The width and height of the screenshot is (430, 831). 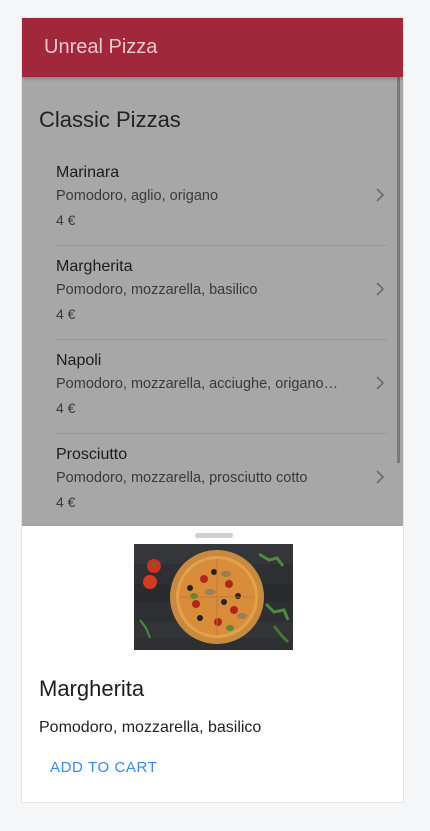 I want to click on selected-pizza-ingredients: Pomodoro, mozzarella, basilico, so click(x=150, y=727).